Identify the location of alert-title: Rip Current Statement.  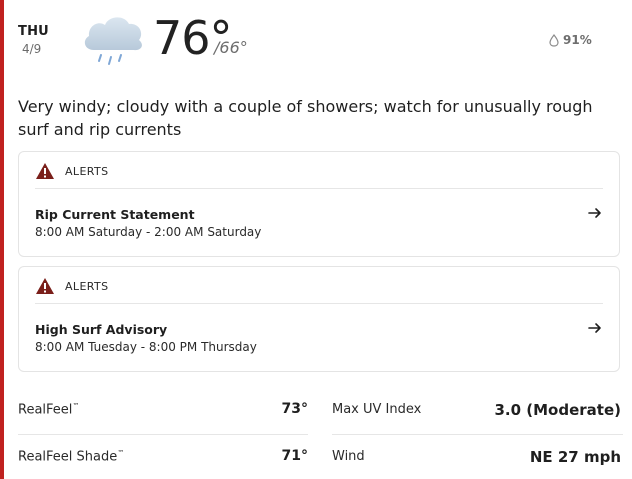
(115, 214).